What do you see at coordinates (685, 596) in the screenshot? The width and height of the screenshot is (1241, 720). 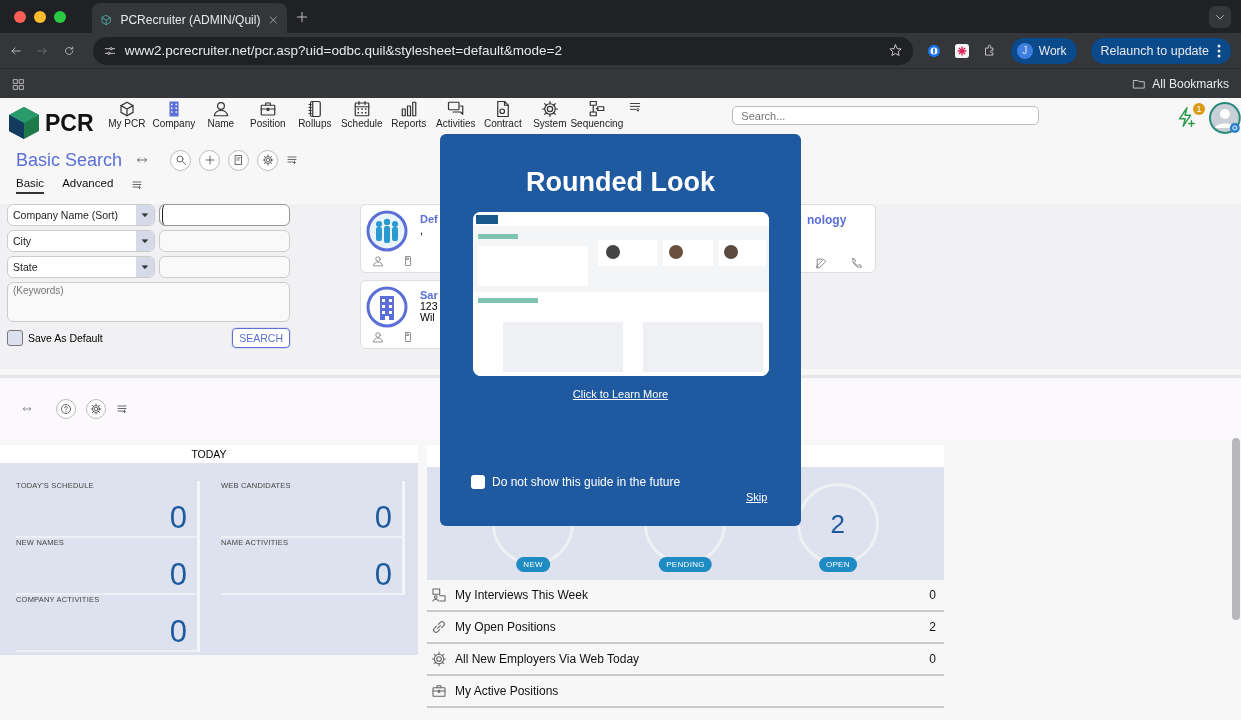 I see `list-item: My Interviews This Week 0` at bounding box center [685, 596].